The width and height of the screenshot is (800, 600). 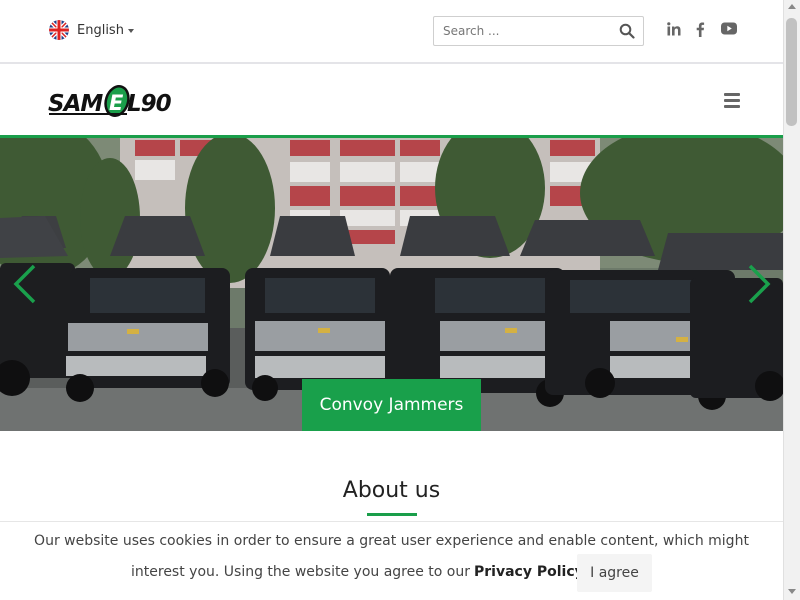 What do you see at coordinates (529, 572) in the screenshot?
I see `privacy-policy-link: Privacy Policy` at bounding box center [529, 572].